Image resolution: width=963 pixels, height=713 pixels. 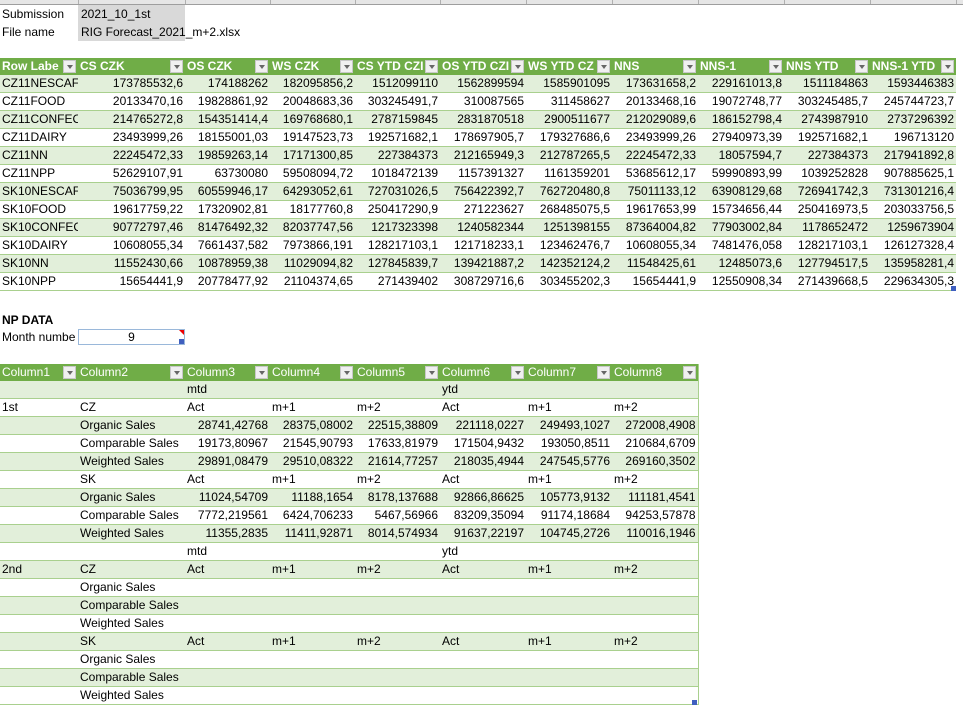 I want to click on column-header: Column4, so click(x=312, y=372).